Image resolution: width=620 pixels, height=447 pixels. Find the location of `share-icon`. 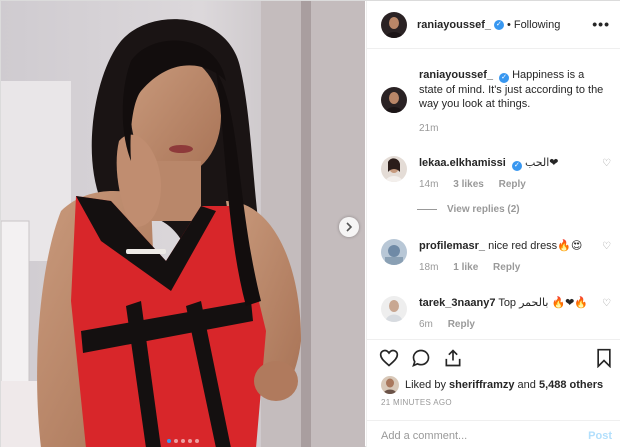

share-icon is located at coordinates (453, 358).